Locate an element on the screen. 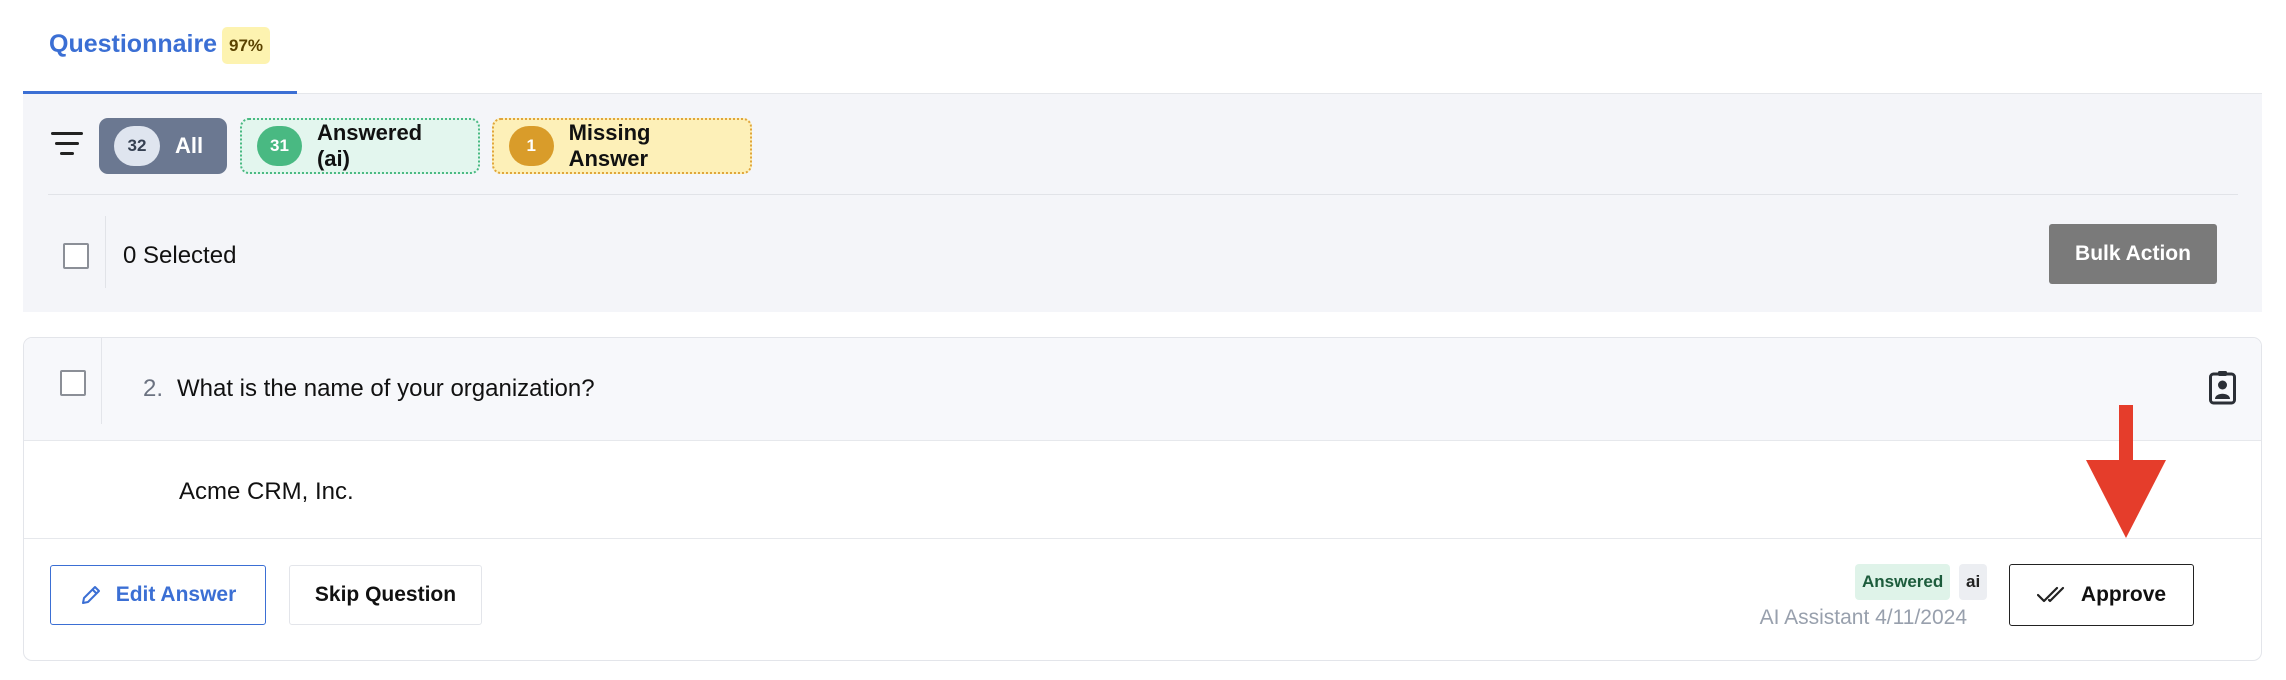 Image resolution: width=2286 pixels, height=680 pixels. question-text: What is the name of your organization? is located at coordinates (386, 388).